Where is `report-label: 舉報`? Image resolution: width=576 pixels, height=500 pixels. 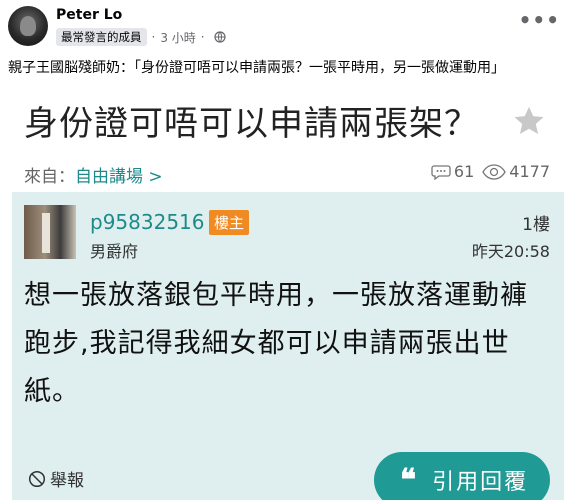 report-label: 舉報 is located at coordinates (67, 481).